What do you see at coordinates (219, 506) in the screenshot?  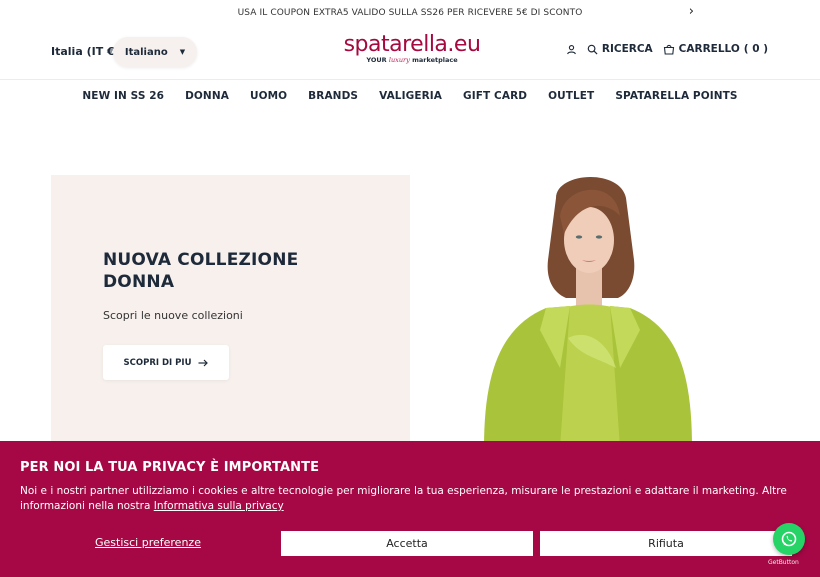 I see `privacy-policy-link: Informativa sulla privacy` at bounding box center [219, 506].